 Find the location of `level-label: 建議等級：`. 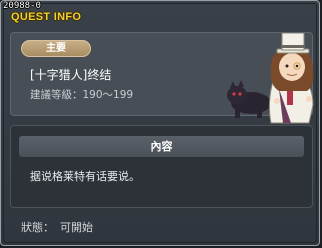

level-label: 建議等級： is located at coordinates (56, 95).